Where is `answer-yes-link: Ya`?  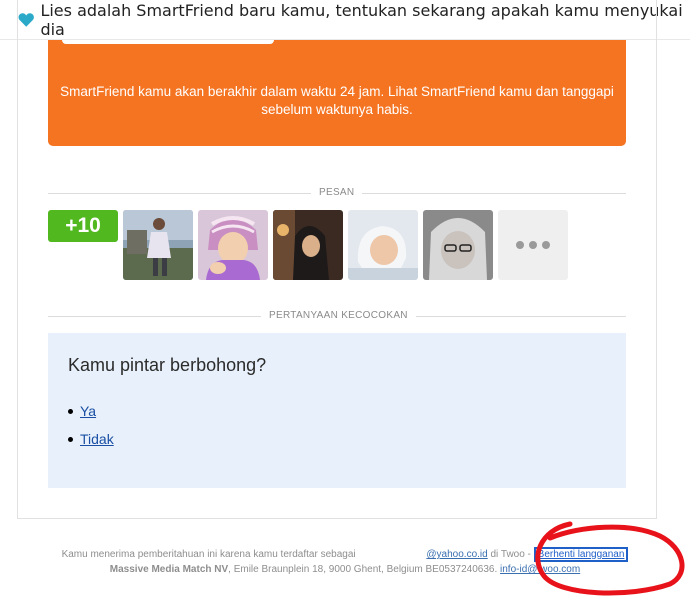 answer-yes-link: Ya is located at coordinates (88, 411).